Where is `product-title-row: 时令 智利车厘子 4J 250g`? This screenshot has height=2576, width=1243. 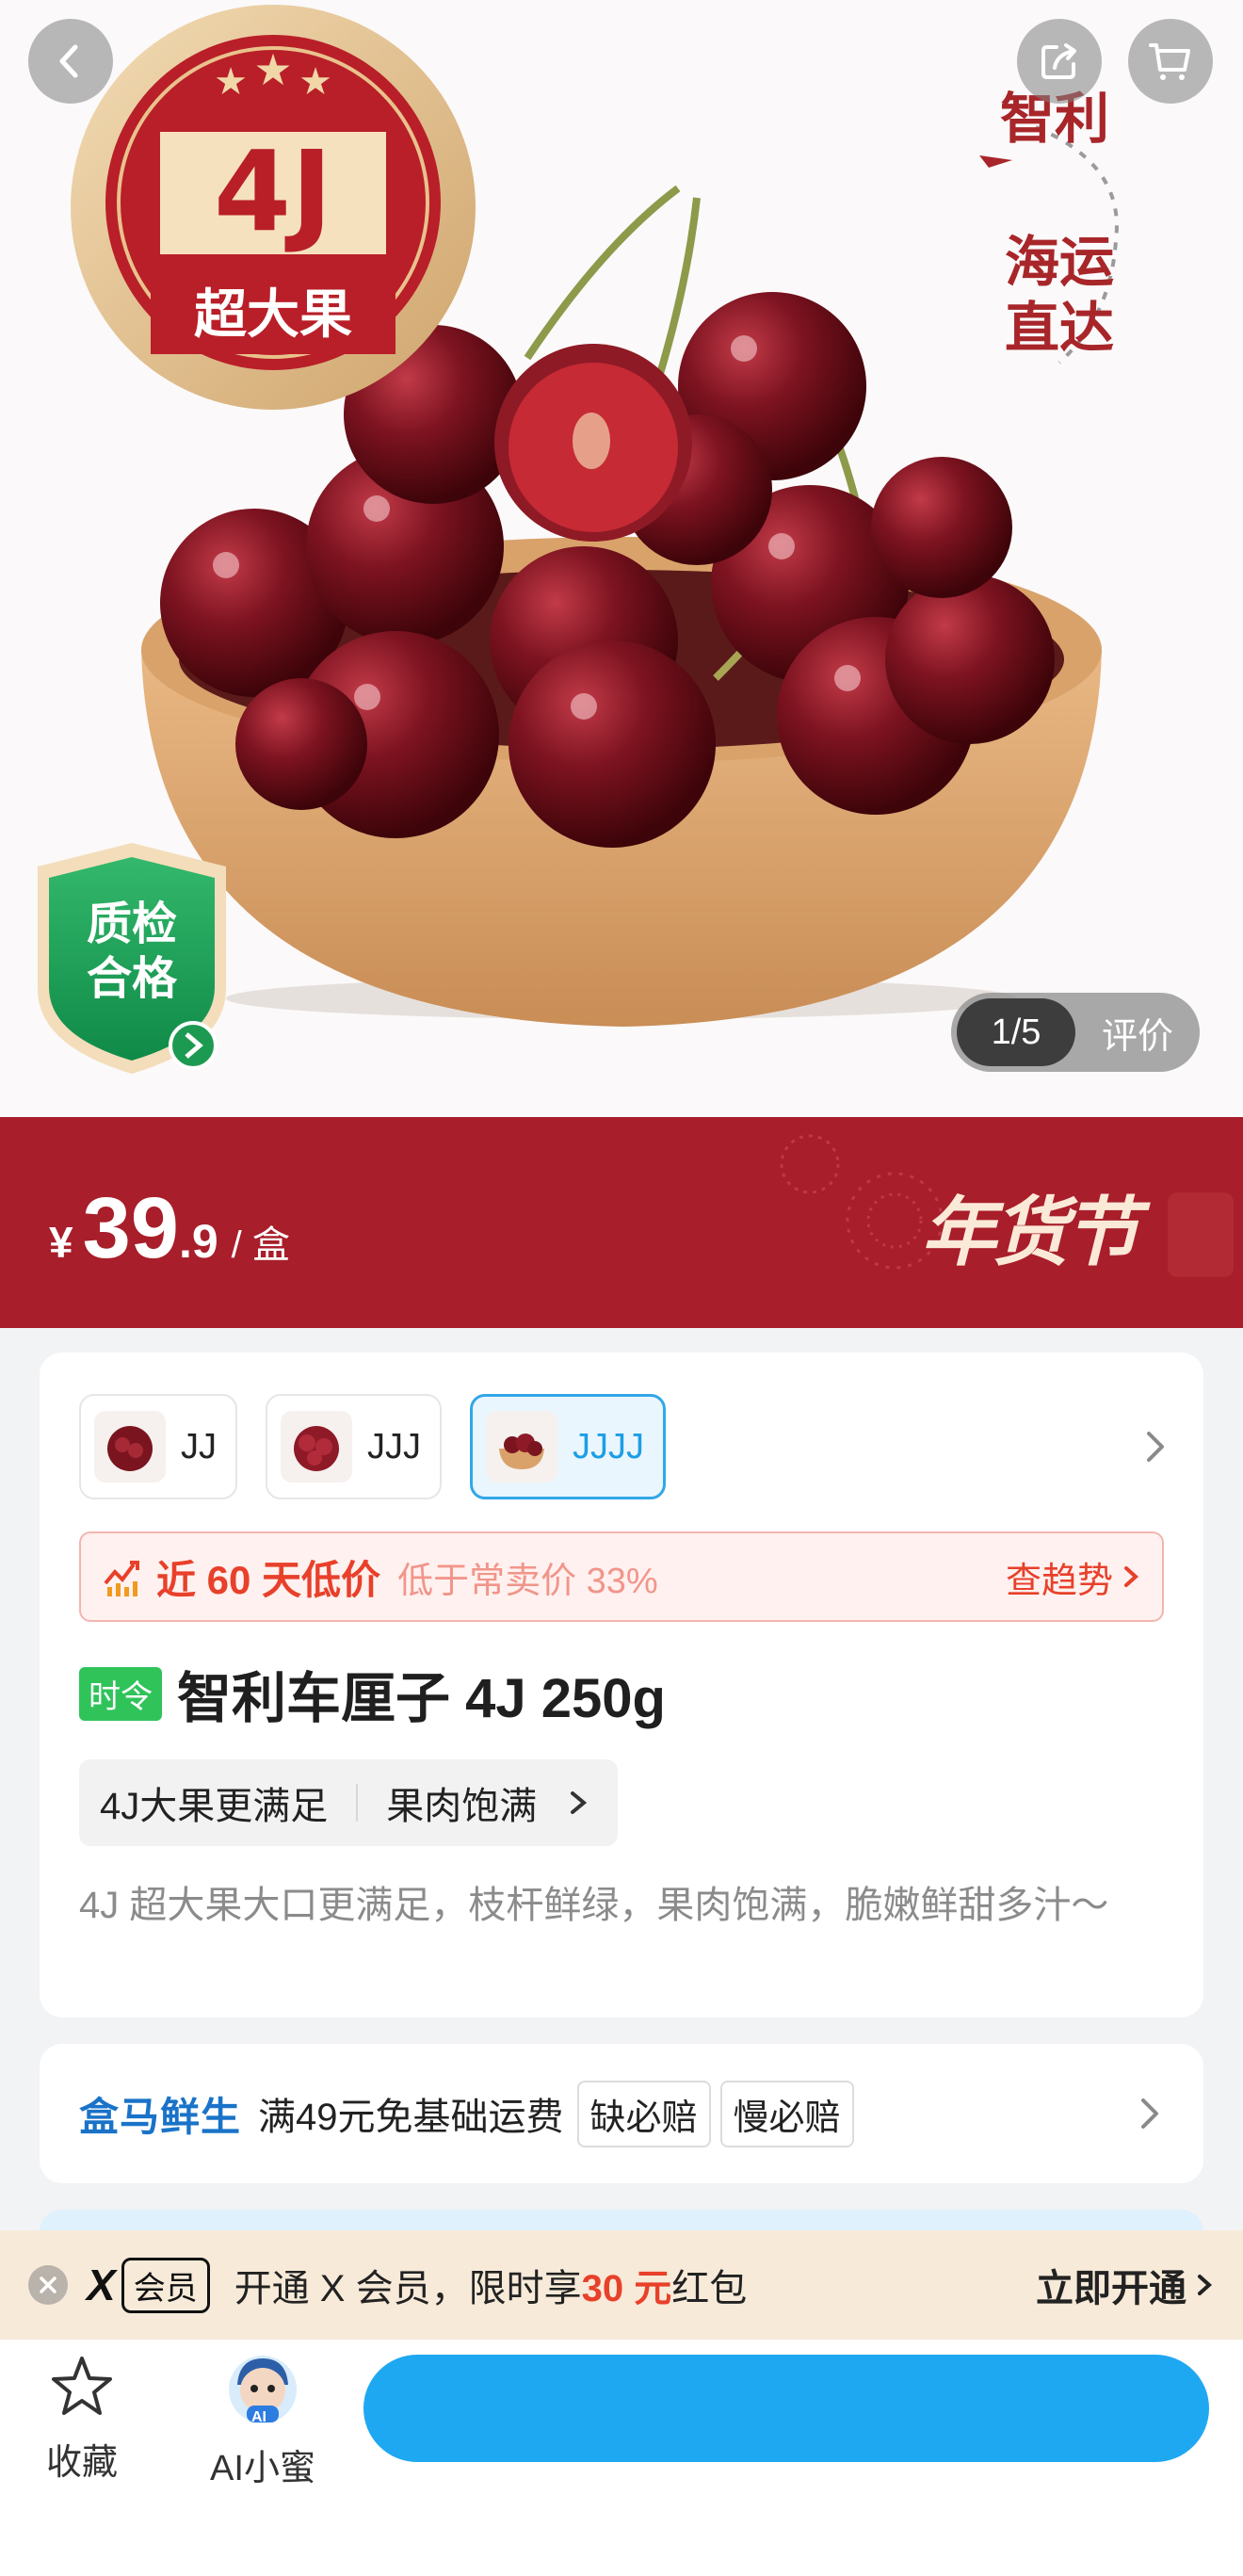
product-title-row: 时令 智利车厘子 4J 250g is located at coordinates (372, 1693).